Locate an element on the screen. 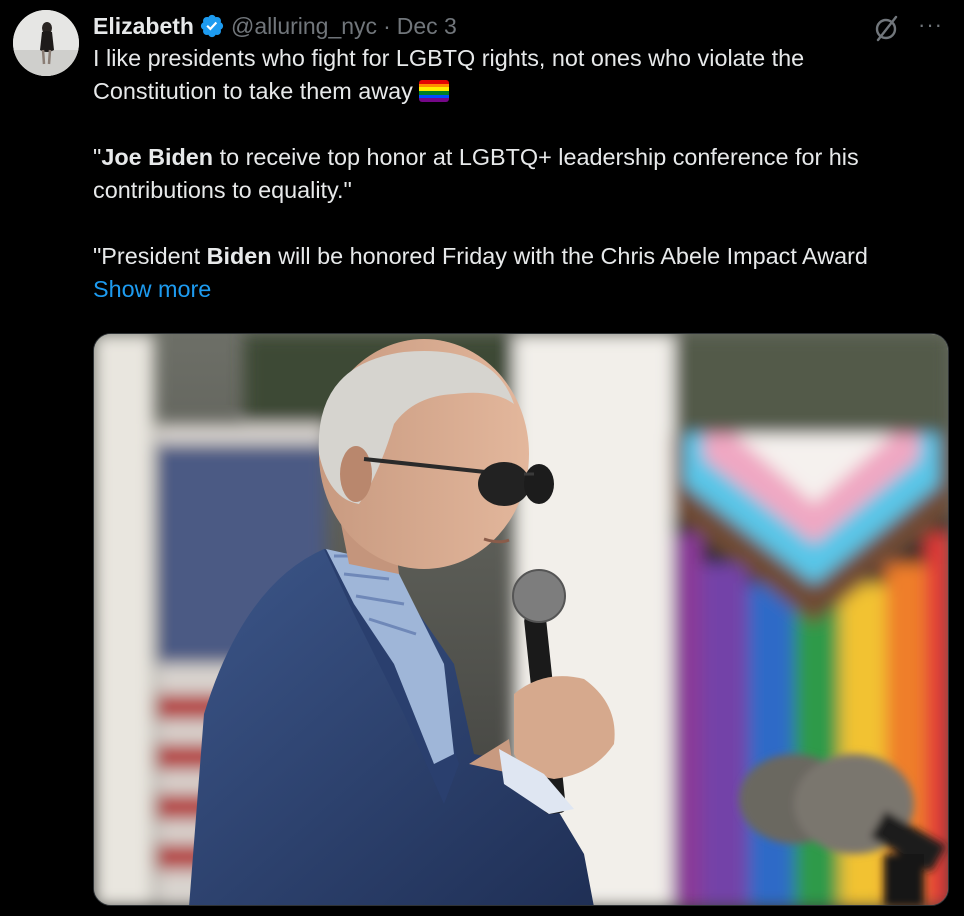  grok-icon is located at coordinates (886, 28).